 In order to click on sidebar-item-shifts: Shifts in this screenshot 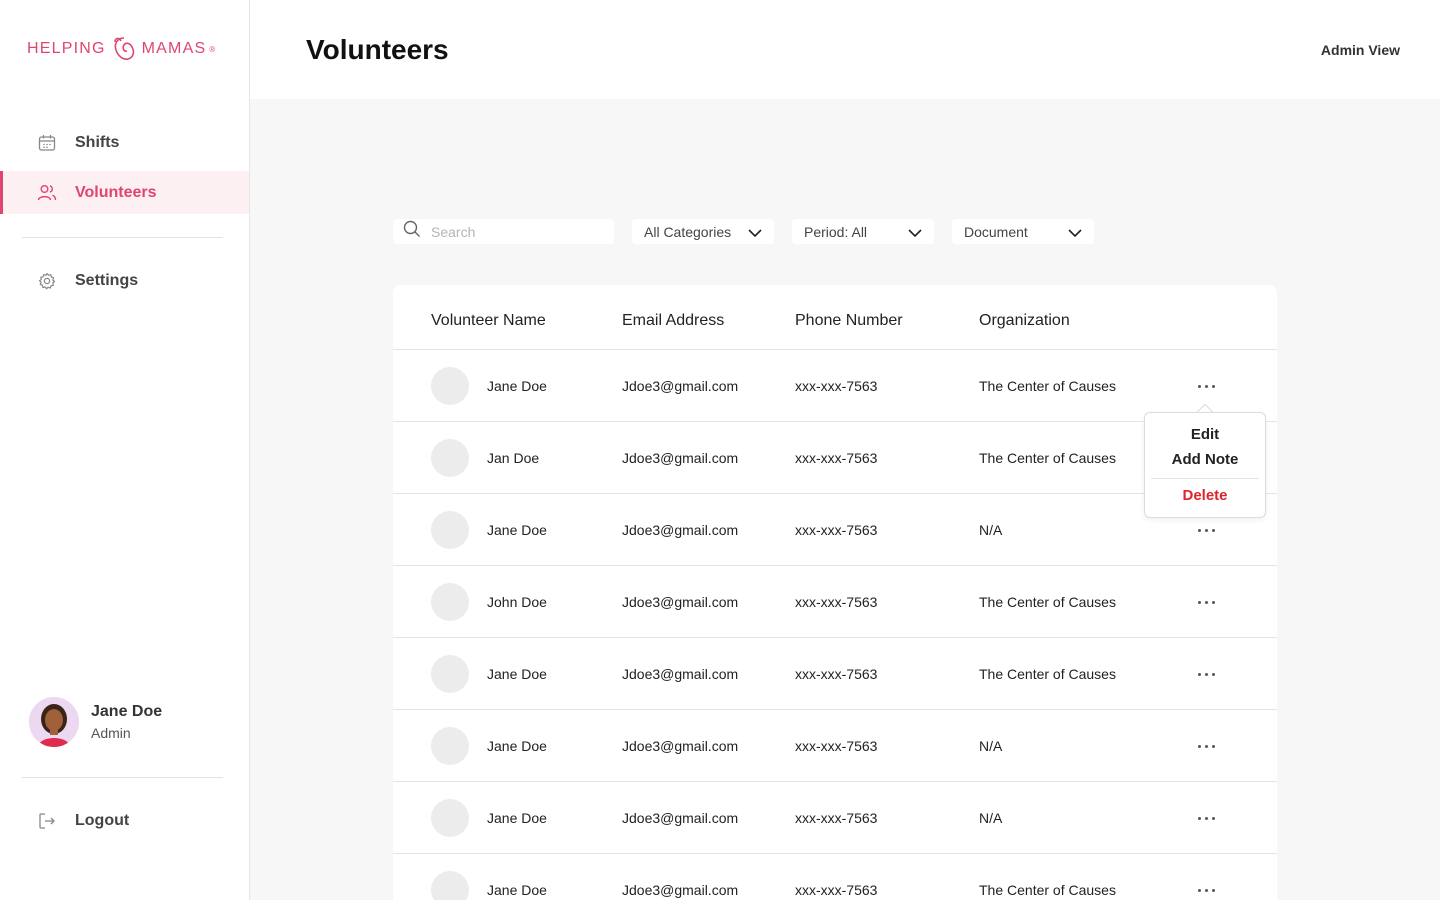, I will do `click(124, 142)`.